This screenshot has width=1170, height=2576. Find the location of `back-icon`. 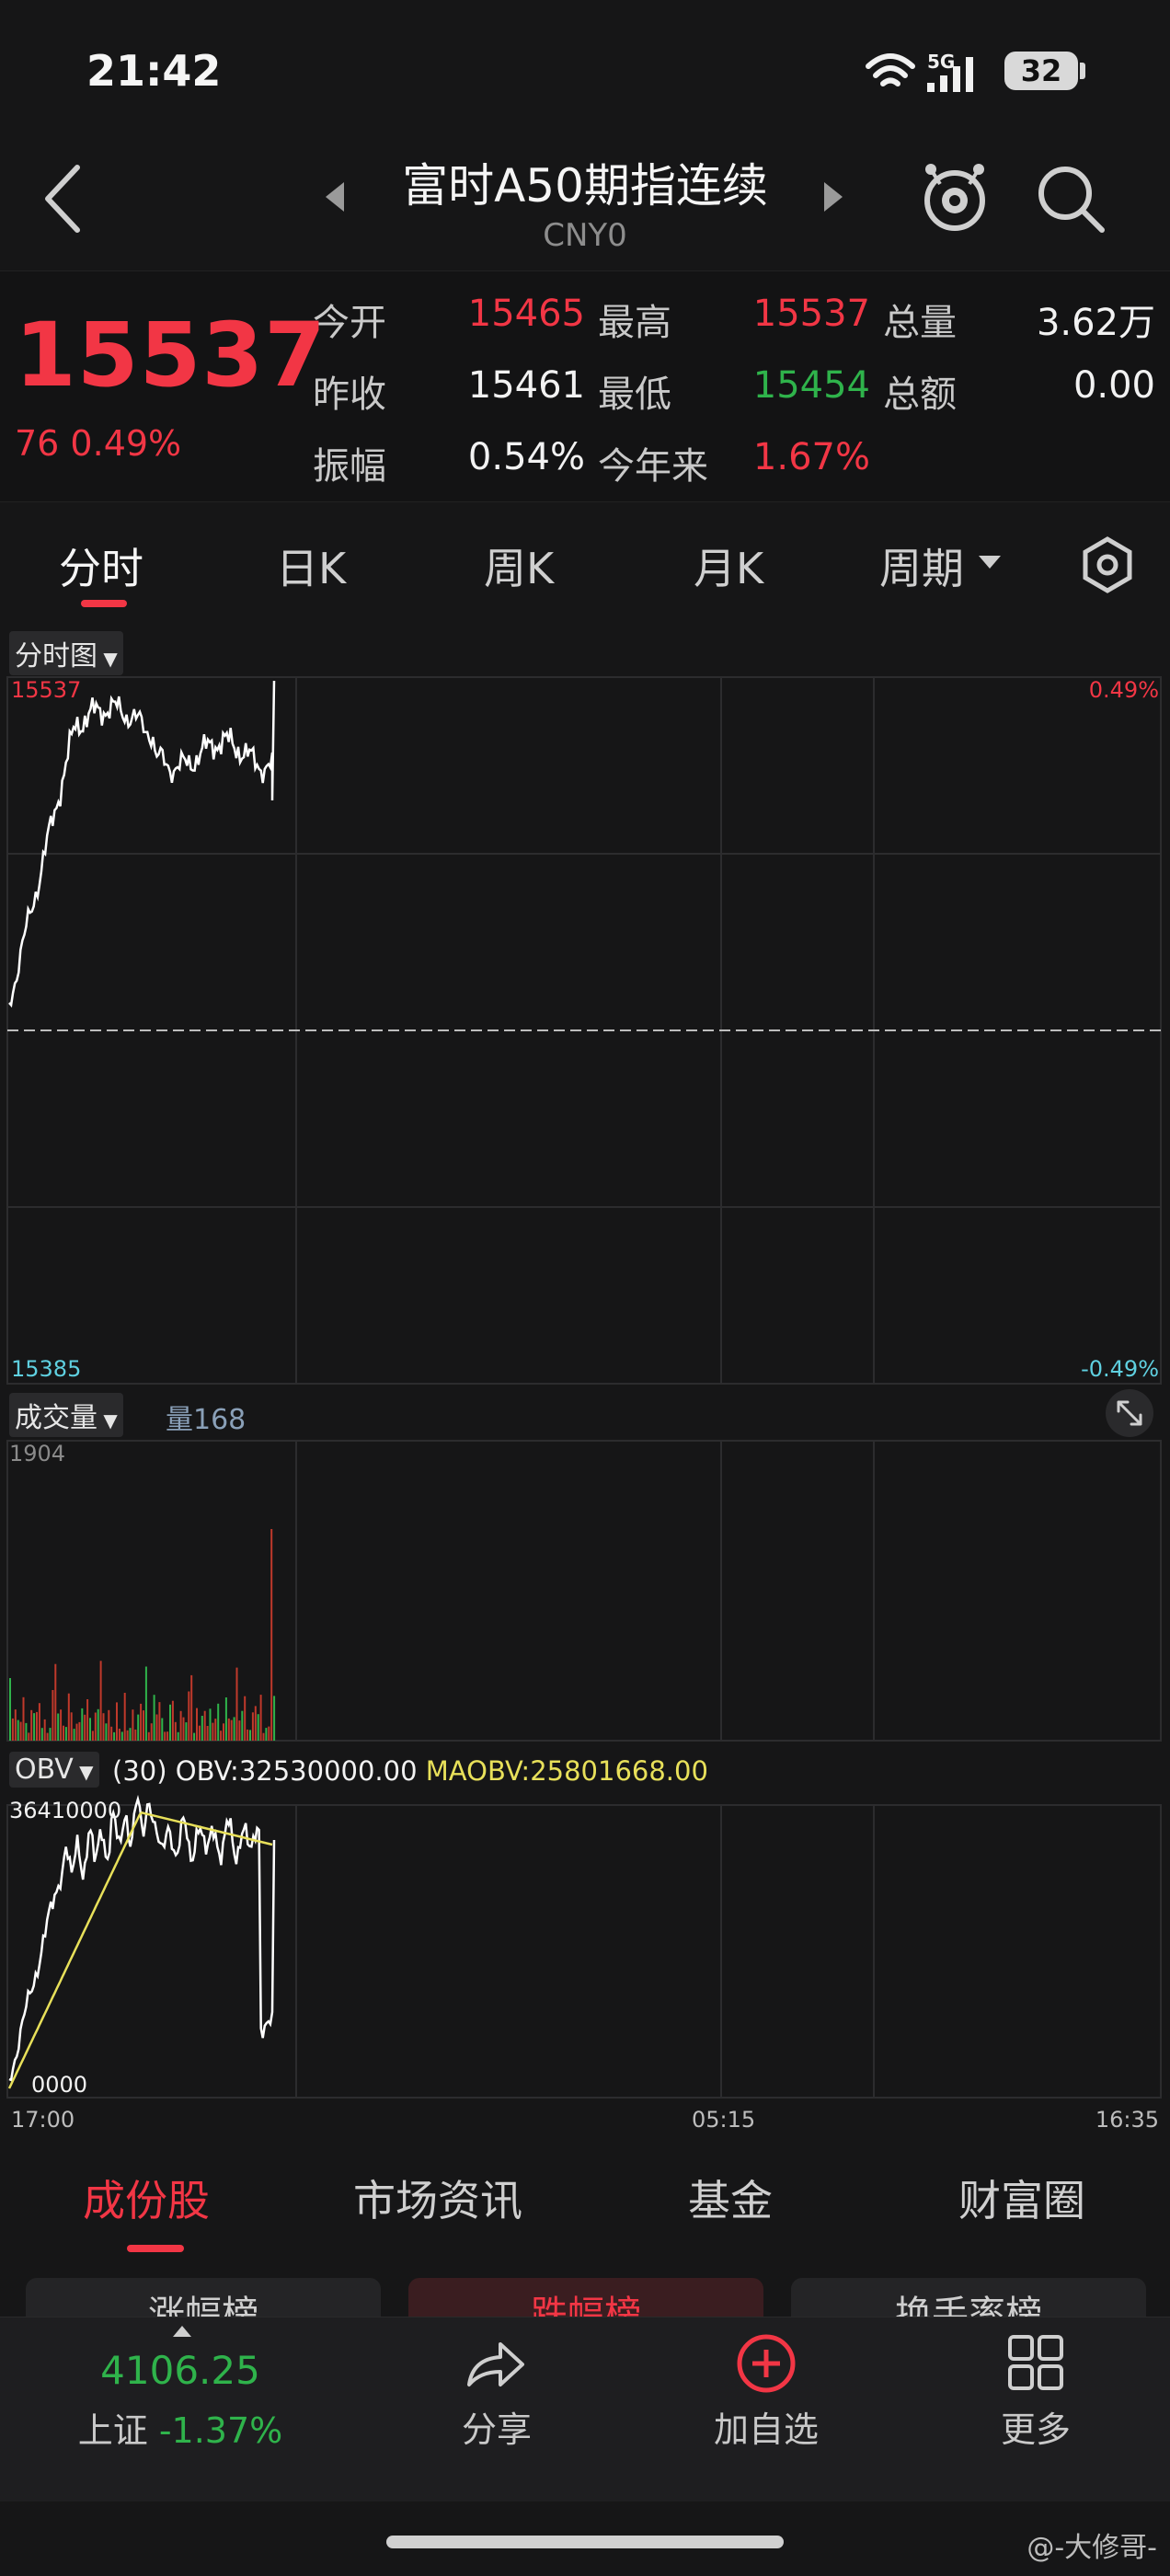

back-icon is located at coordinates (63, 199).